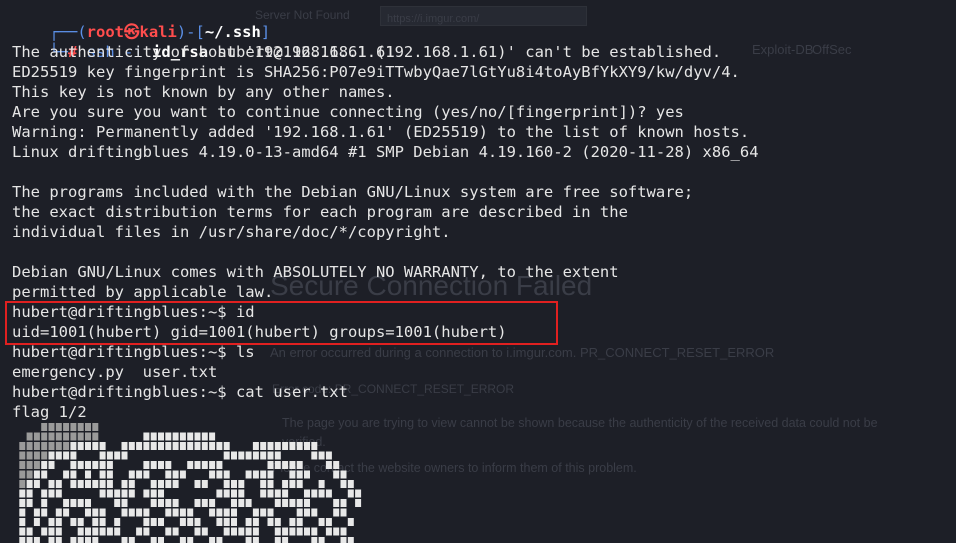 The image size is (956, 543). I want to click on prompt-header: ┌──(root㉿kali)-[~/.ssh], so click(141, 21).